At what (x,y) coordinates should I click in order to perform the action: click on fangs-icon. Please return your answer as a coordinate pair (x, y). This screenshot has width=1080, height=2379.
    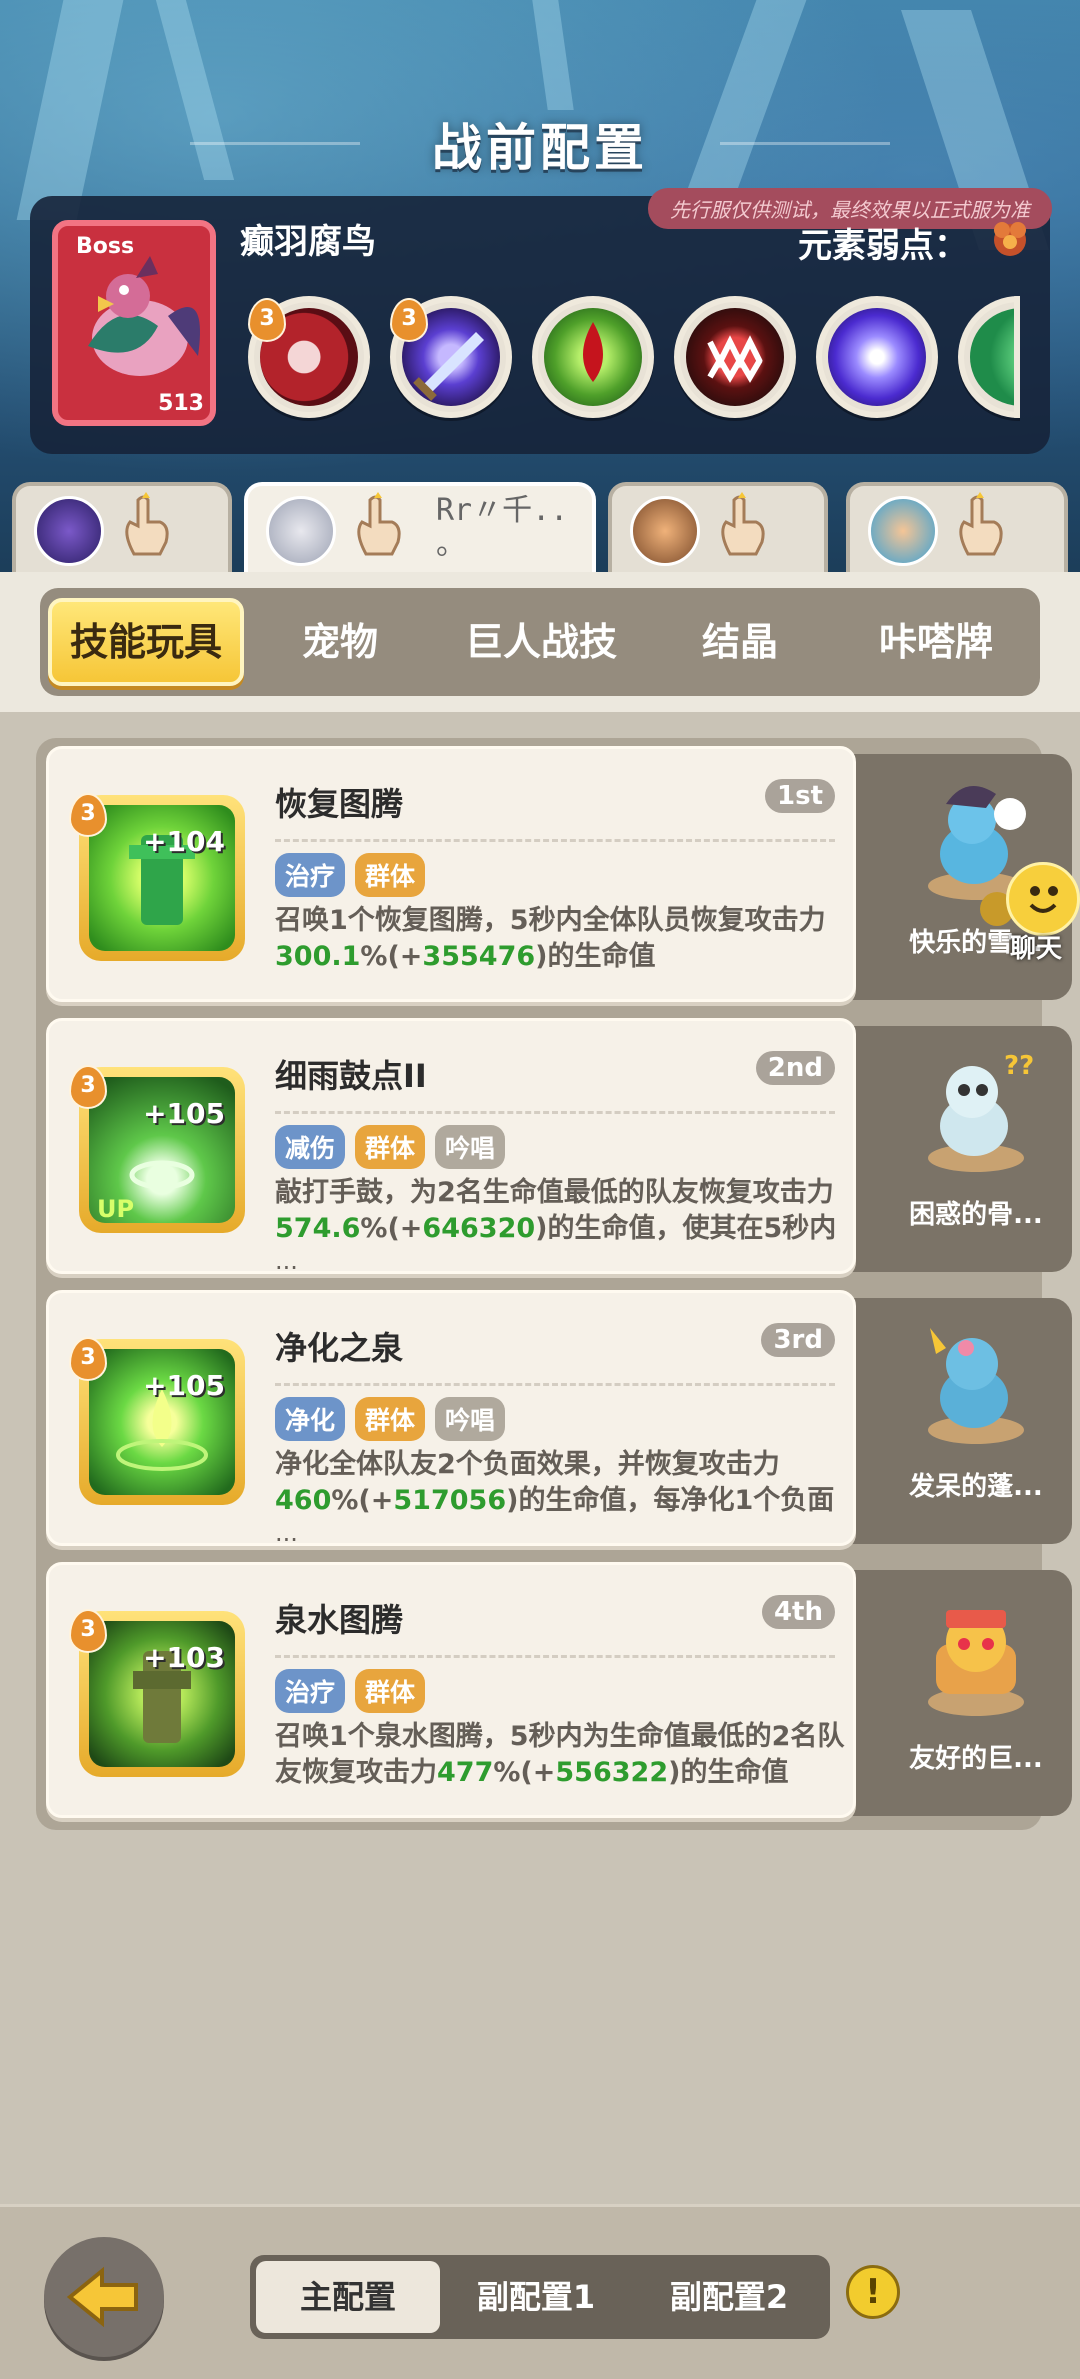
    Looking at the image, I should click on (735, 359).